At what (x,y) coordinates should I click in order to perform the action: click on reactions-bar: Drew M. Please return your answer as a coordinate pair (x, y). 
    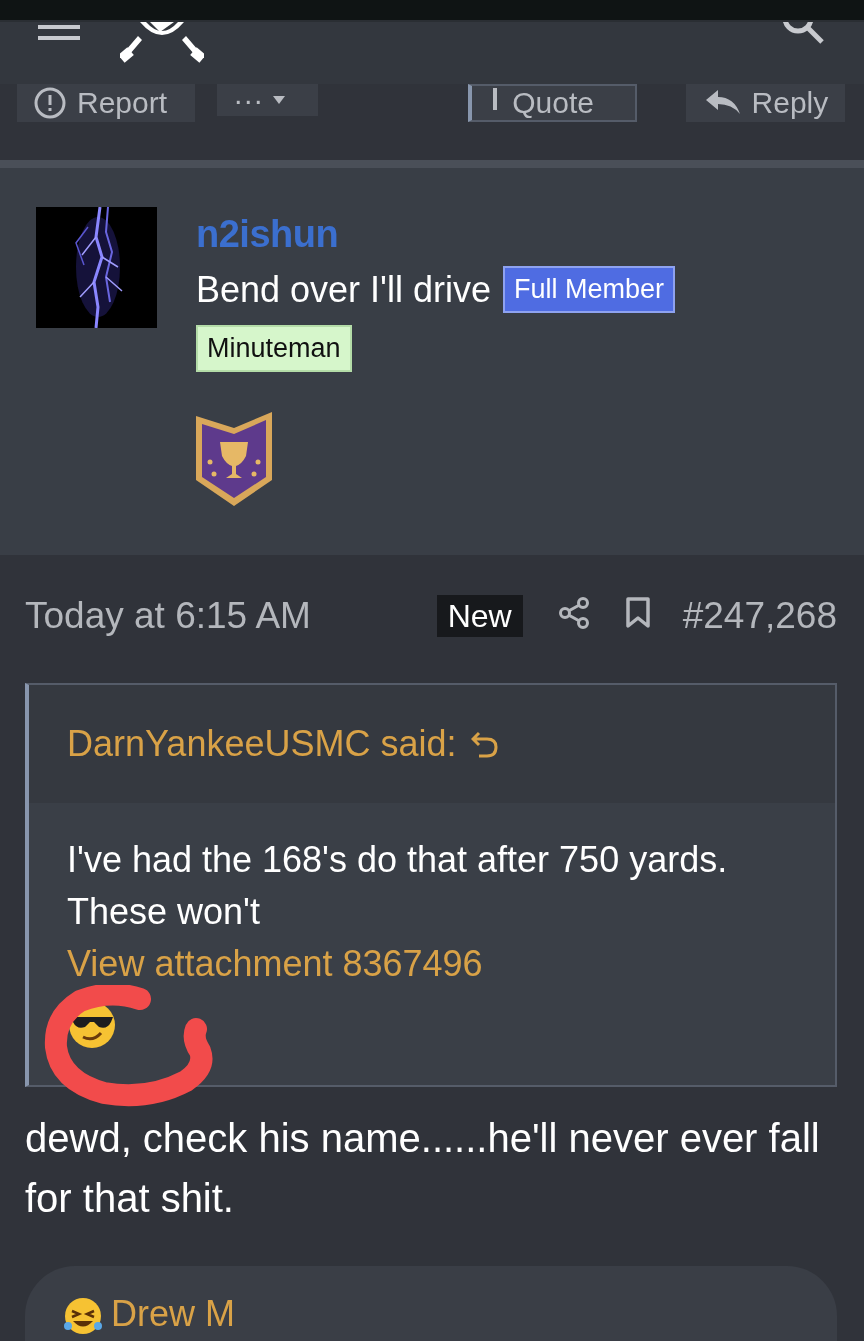
    Looking at the image, I should click on (431, 1303).